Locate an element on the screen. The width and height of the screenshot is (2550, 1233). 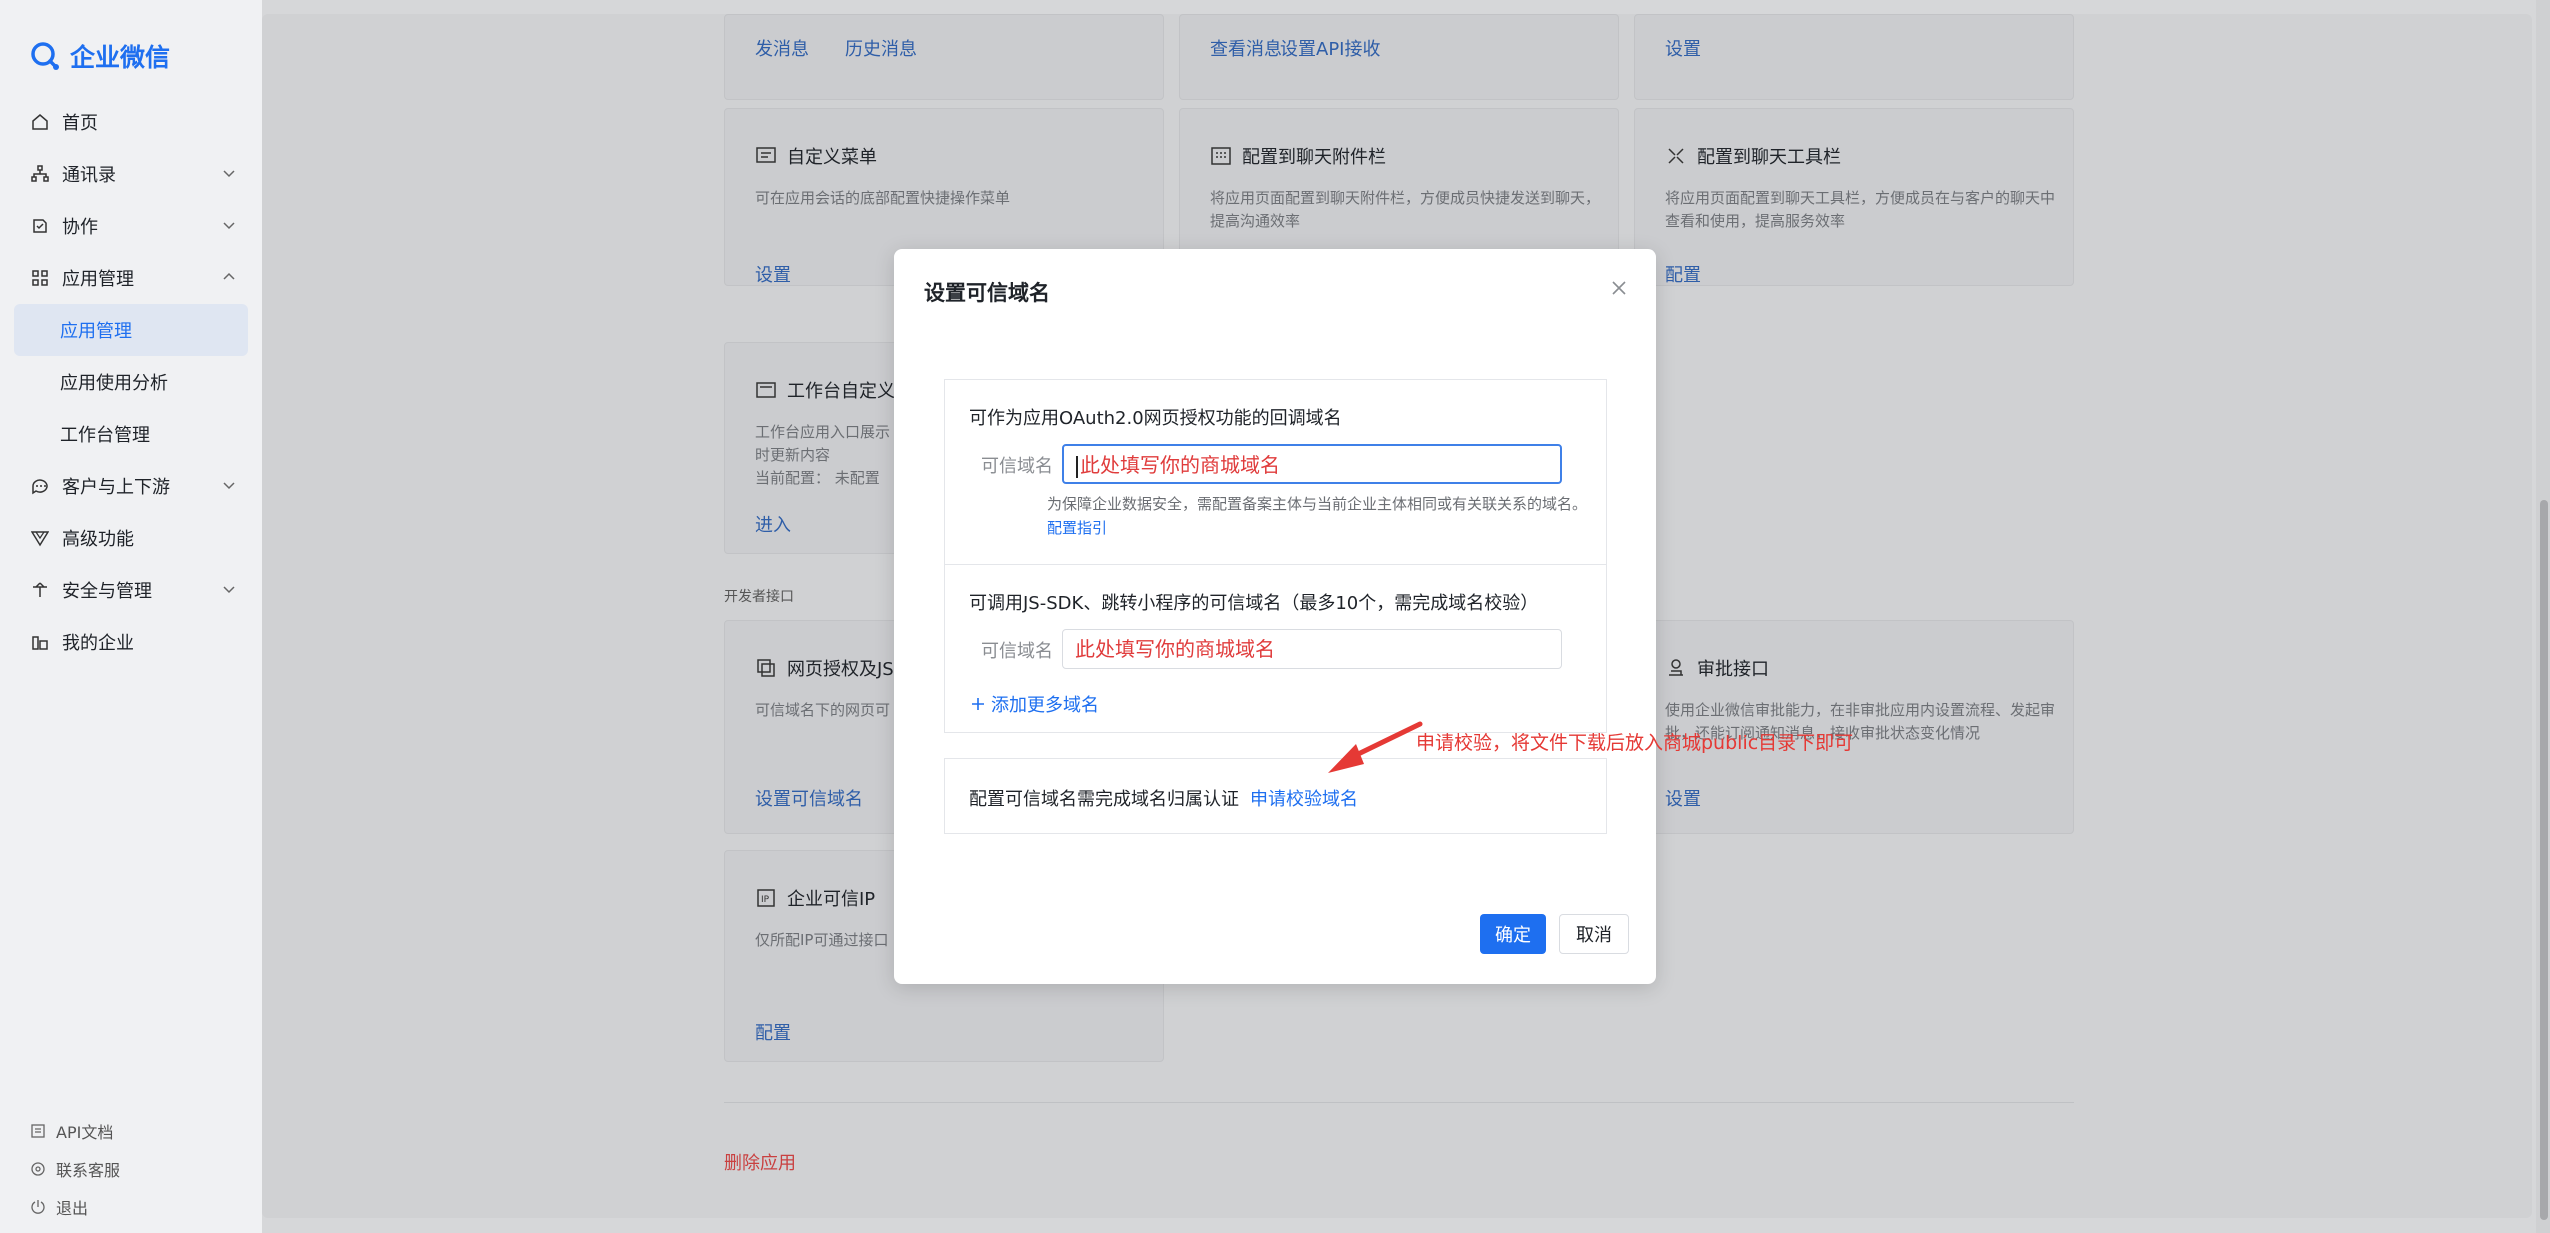
sidebar-link-support: 联系客服 is located at coordinates (75, 1169).